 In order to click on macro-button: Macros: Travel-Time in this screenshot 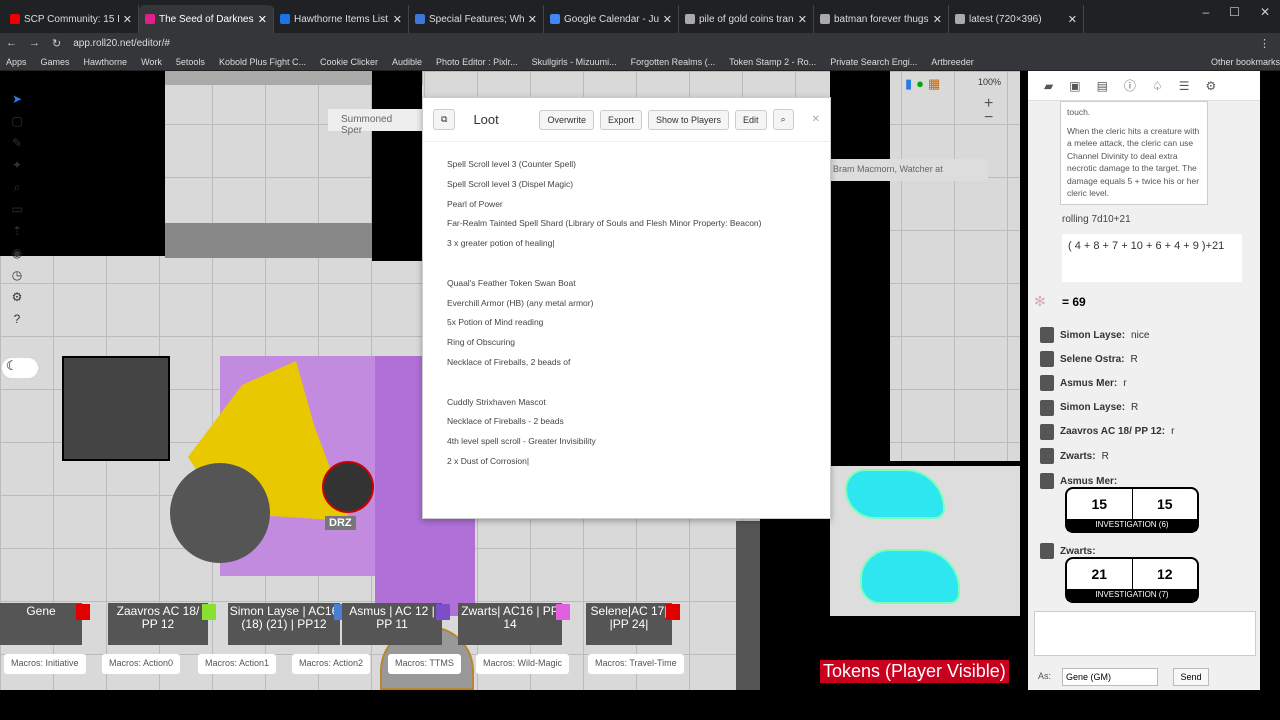, I will do `click(636, 664)`.